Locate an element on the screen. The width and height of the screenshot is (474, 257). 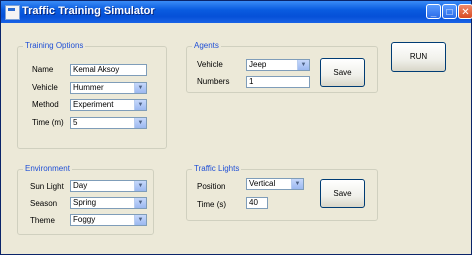
training-options-group: Training Options is located at coordinates (92, 95).